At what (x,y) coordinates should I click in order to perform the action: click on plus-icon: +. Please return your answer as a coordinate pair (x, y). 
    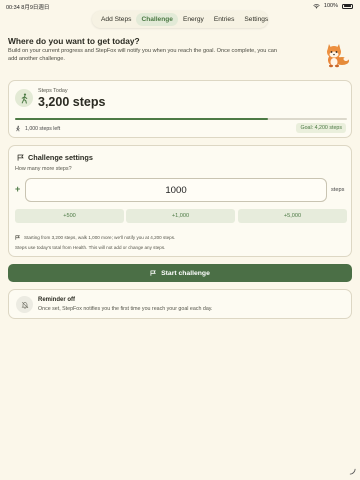
    Looking at the image, I should click on (18, 189).